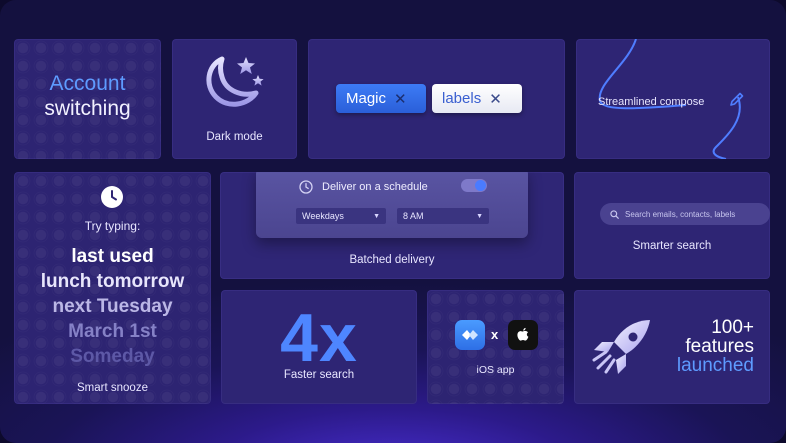 The image size is (786, 443). I want to click on schedule-time-select: 8 AM ▼, so click(443, 216).